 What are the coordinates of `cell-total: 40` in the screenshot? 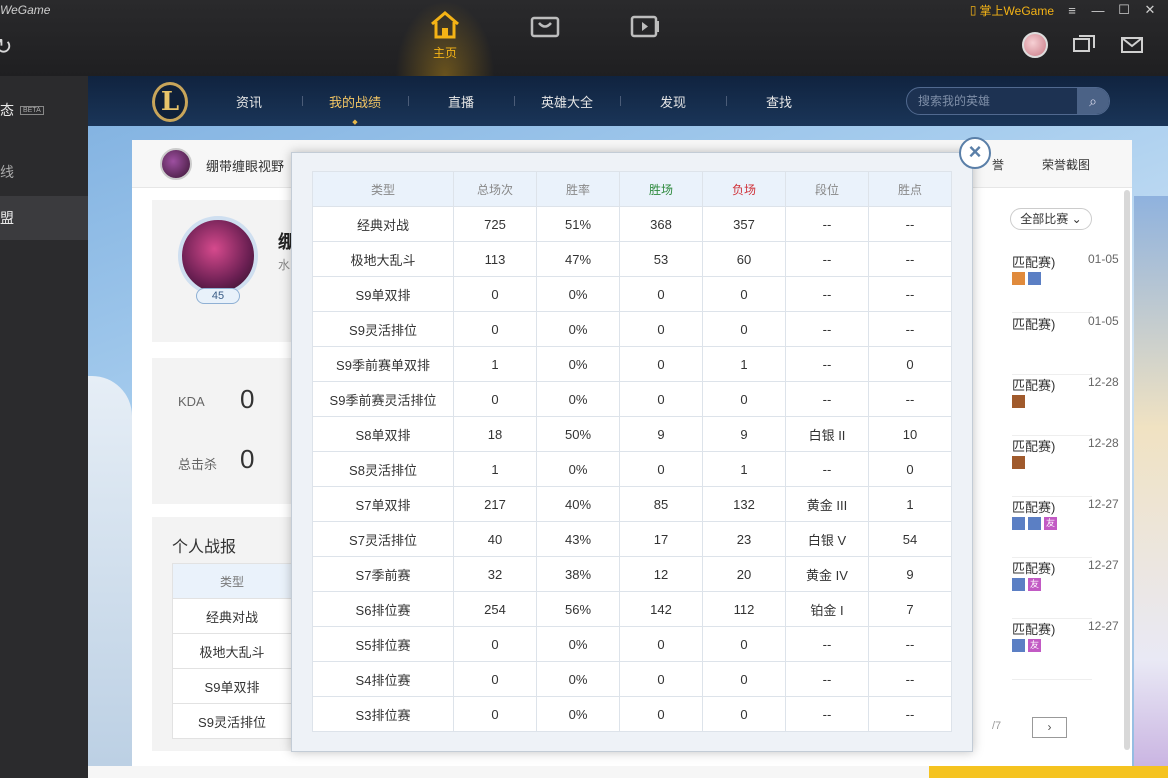 It's located at (495, 539).